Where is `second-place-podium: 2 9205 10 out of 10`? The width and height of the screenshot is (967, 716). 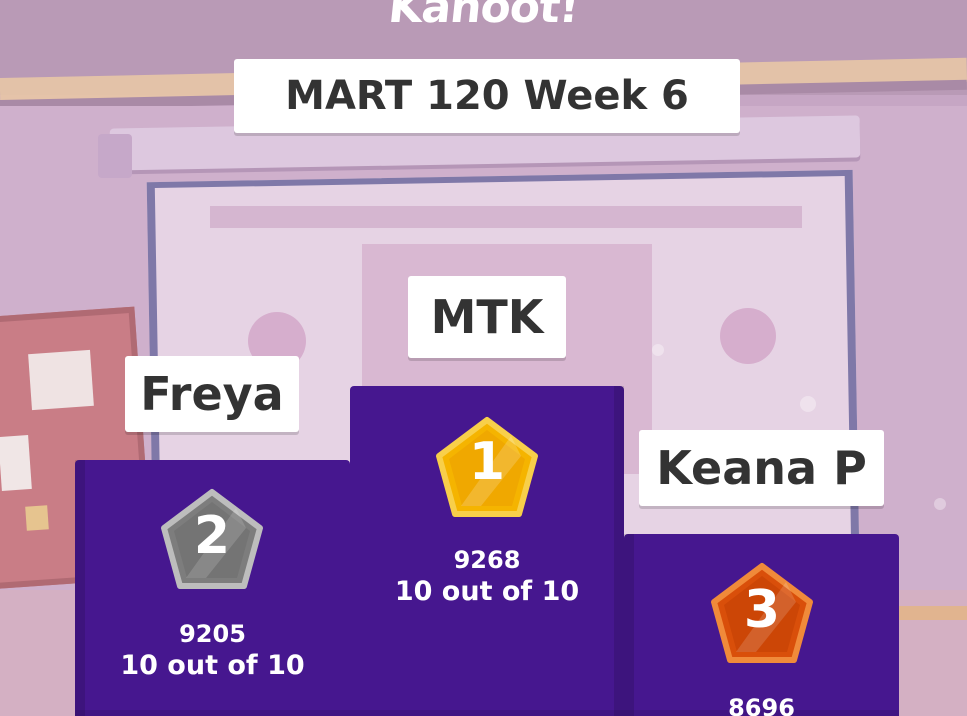
second-place-podium: 2 9205 10 out of 10 is located at coordinates (212, 588).